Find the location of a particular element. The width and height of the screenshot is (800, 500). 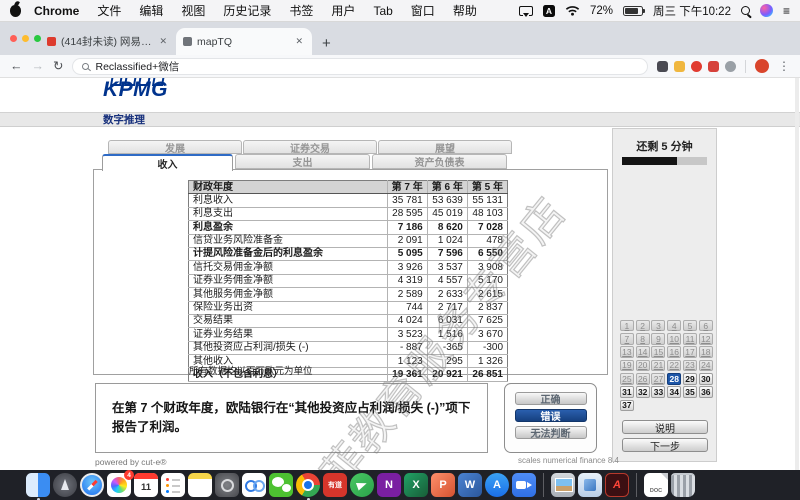

dock-app-store-icon: A is located at coordinates (497, 485).